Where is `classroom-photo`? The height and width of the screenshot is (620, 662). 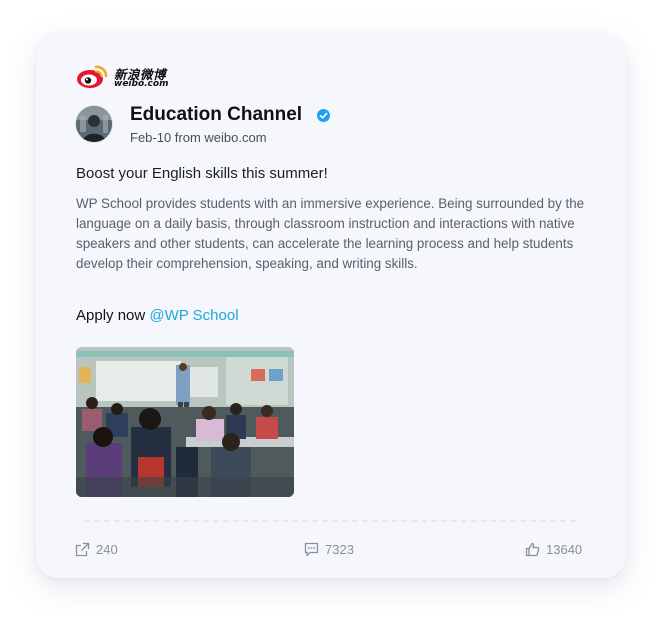
classroom-photo is located at coordinates (185, 422).